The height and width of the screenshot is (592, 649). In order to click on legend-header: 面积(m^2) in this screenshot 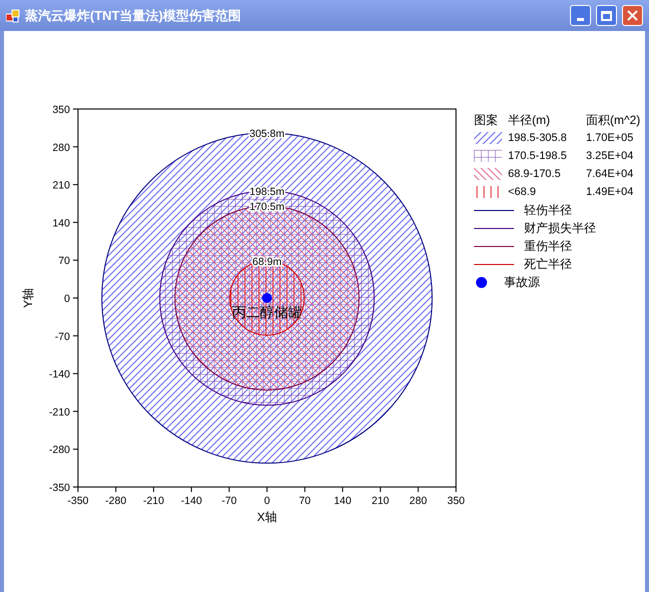, I will do `click(613, 120)`.